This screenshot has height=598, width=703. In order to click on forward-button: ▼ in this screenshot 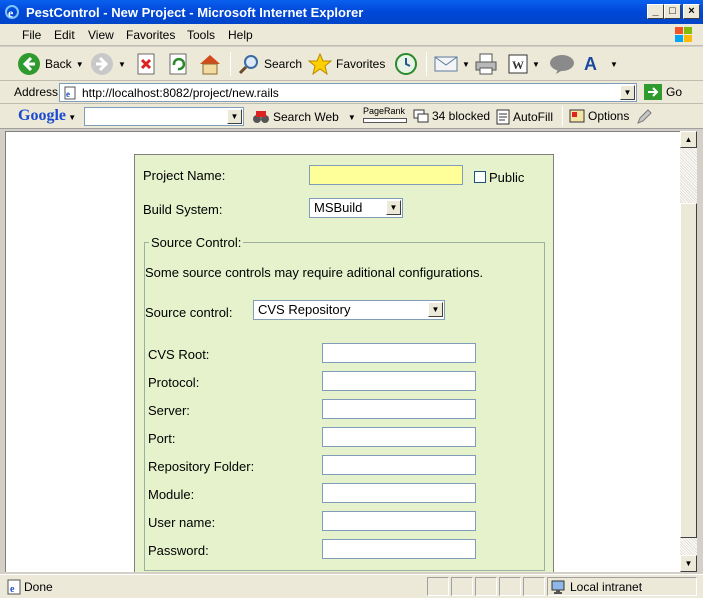, I will do `click(108, 64)`.